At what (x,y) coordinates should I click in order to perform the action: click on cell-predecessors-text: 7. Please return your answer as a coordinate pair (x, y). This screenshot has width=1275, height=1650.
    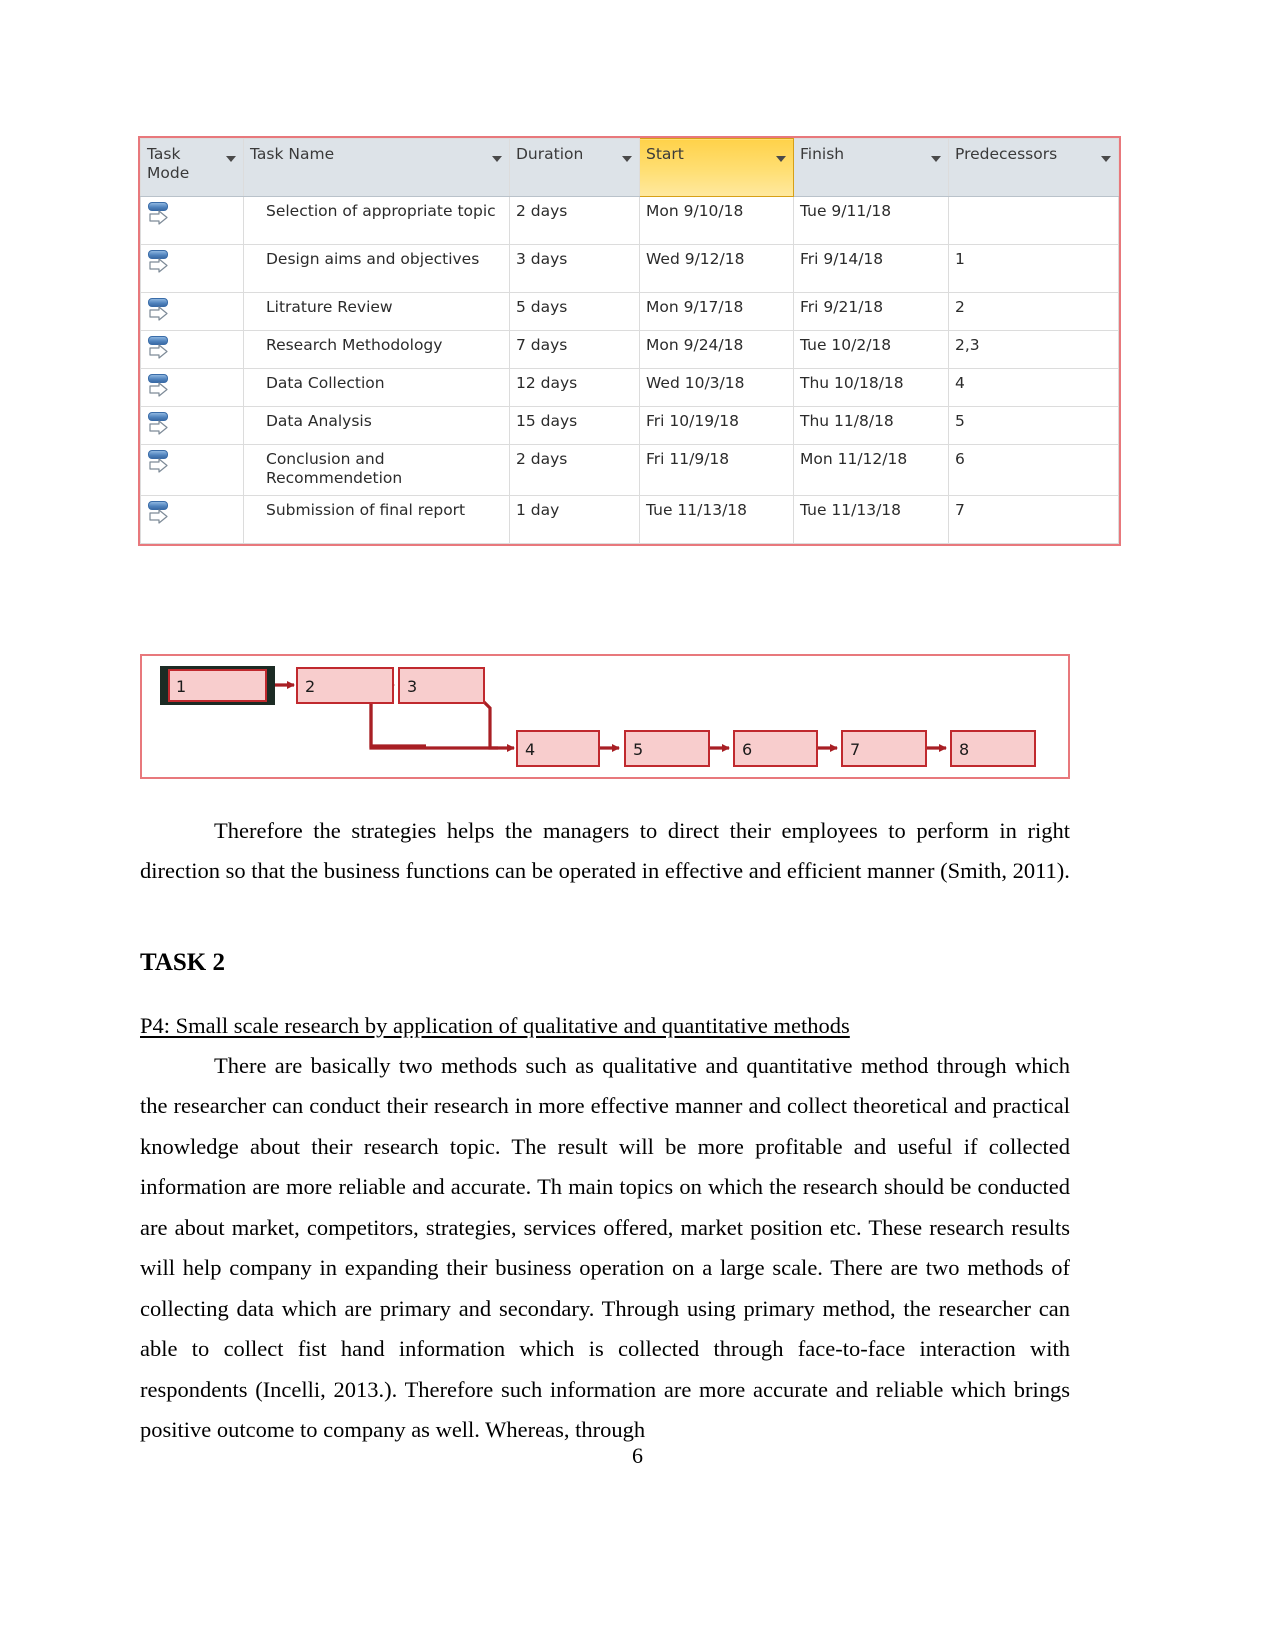
    Looking at the image, I should click on (960, 509).